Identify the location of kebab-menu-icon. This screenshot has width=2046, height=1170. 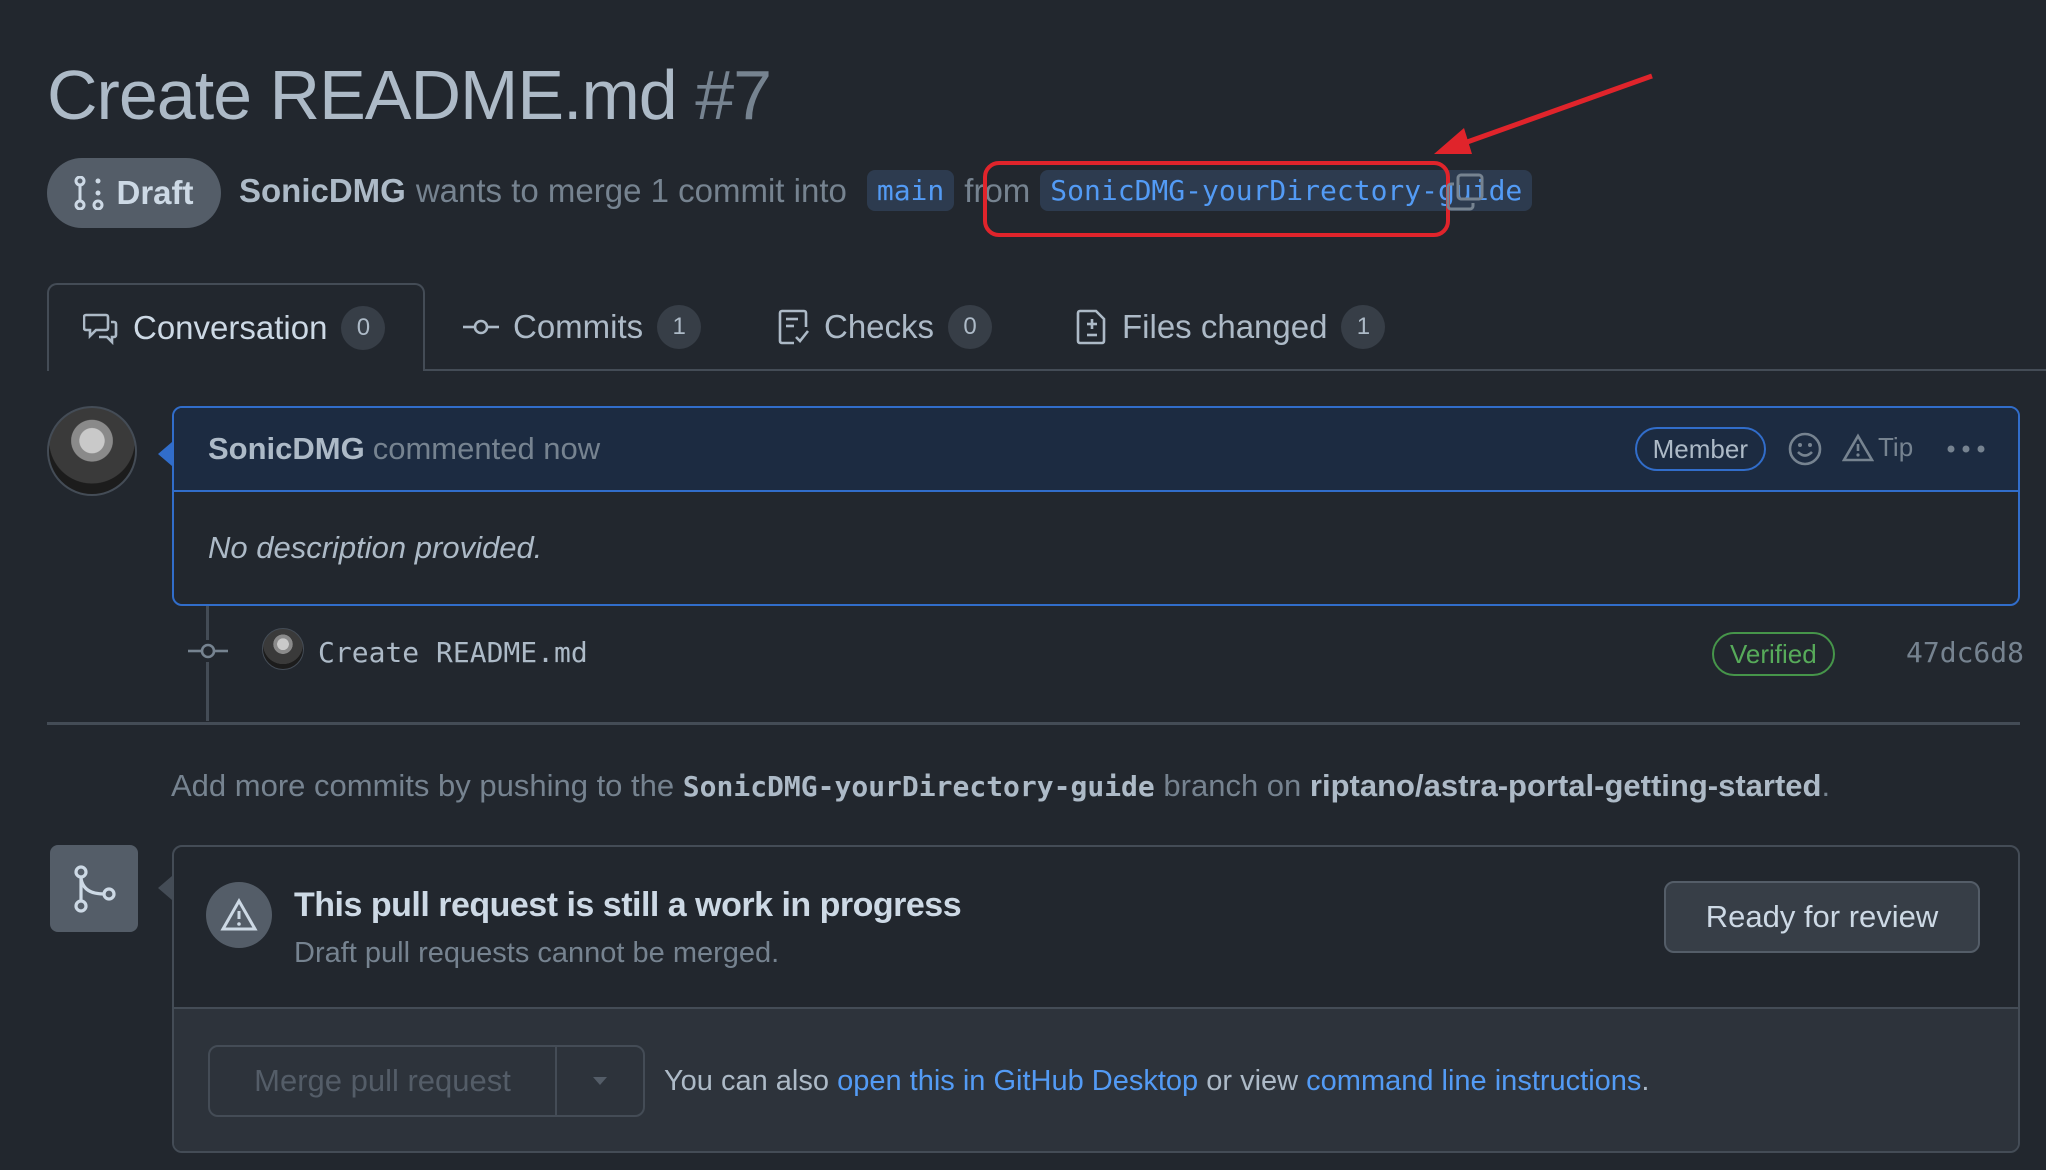
(1966, 449).